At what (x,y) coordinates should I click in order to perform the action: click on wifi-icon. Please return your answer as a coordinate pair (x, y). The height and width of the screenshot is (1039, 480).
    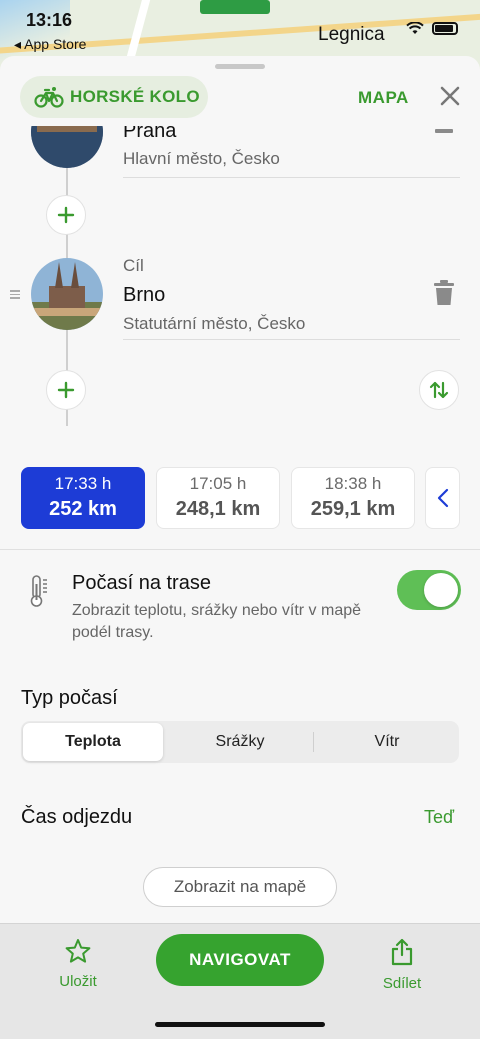
    Looking at the image, I should click on (415, 28).